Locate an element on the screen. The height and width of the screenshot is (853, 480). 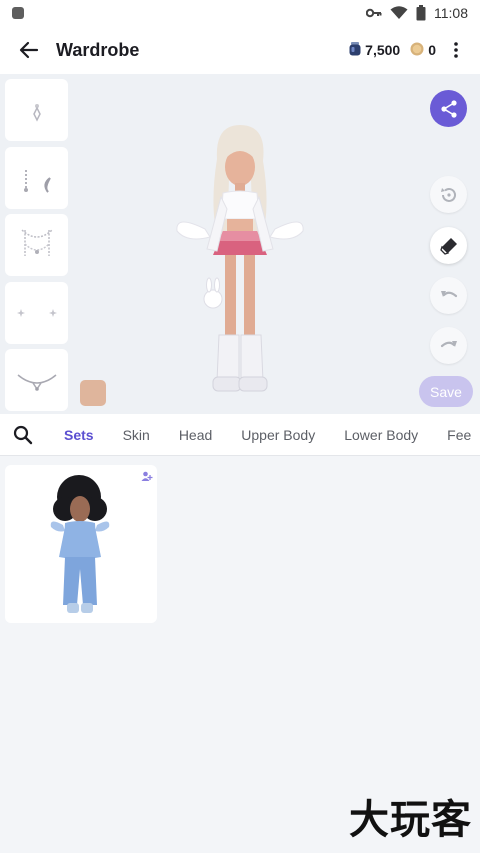
coin-amount: 0 is located at coordinates (432, 50).